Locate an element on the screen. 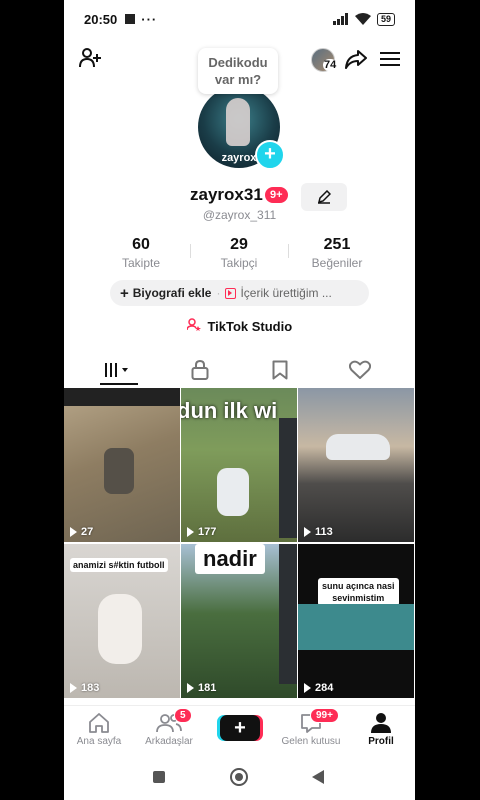 This screenshot has width=480, height=800. likes-stat: 251 Beğeniler is located at coordinates (337, 253).